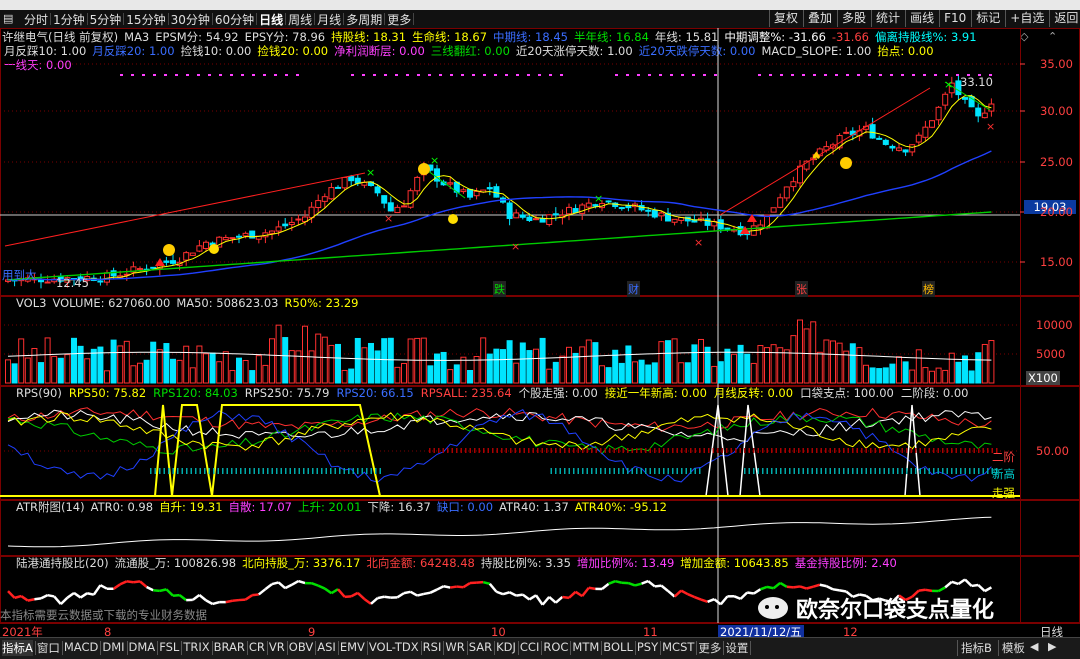 This screenshot has height=659, width=1080. I want to click on smiley-icon, so click(169, 250).